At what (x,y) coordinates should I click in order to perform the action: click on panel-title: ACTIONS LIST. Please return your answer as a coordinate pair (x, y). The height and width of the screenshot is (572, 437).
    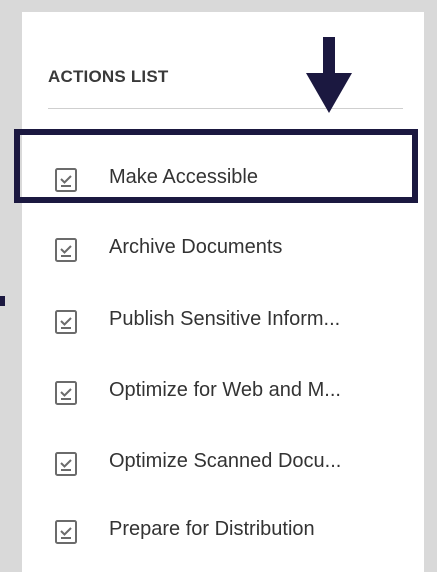
    Looking at the image, I should click on (108, 76).